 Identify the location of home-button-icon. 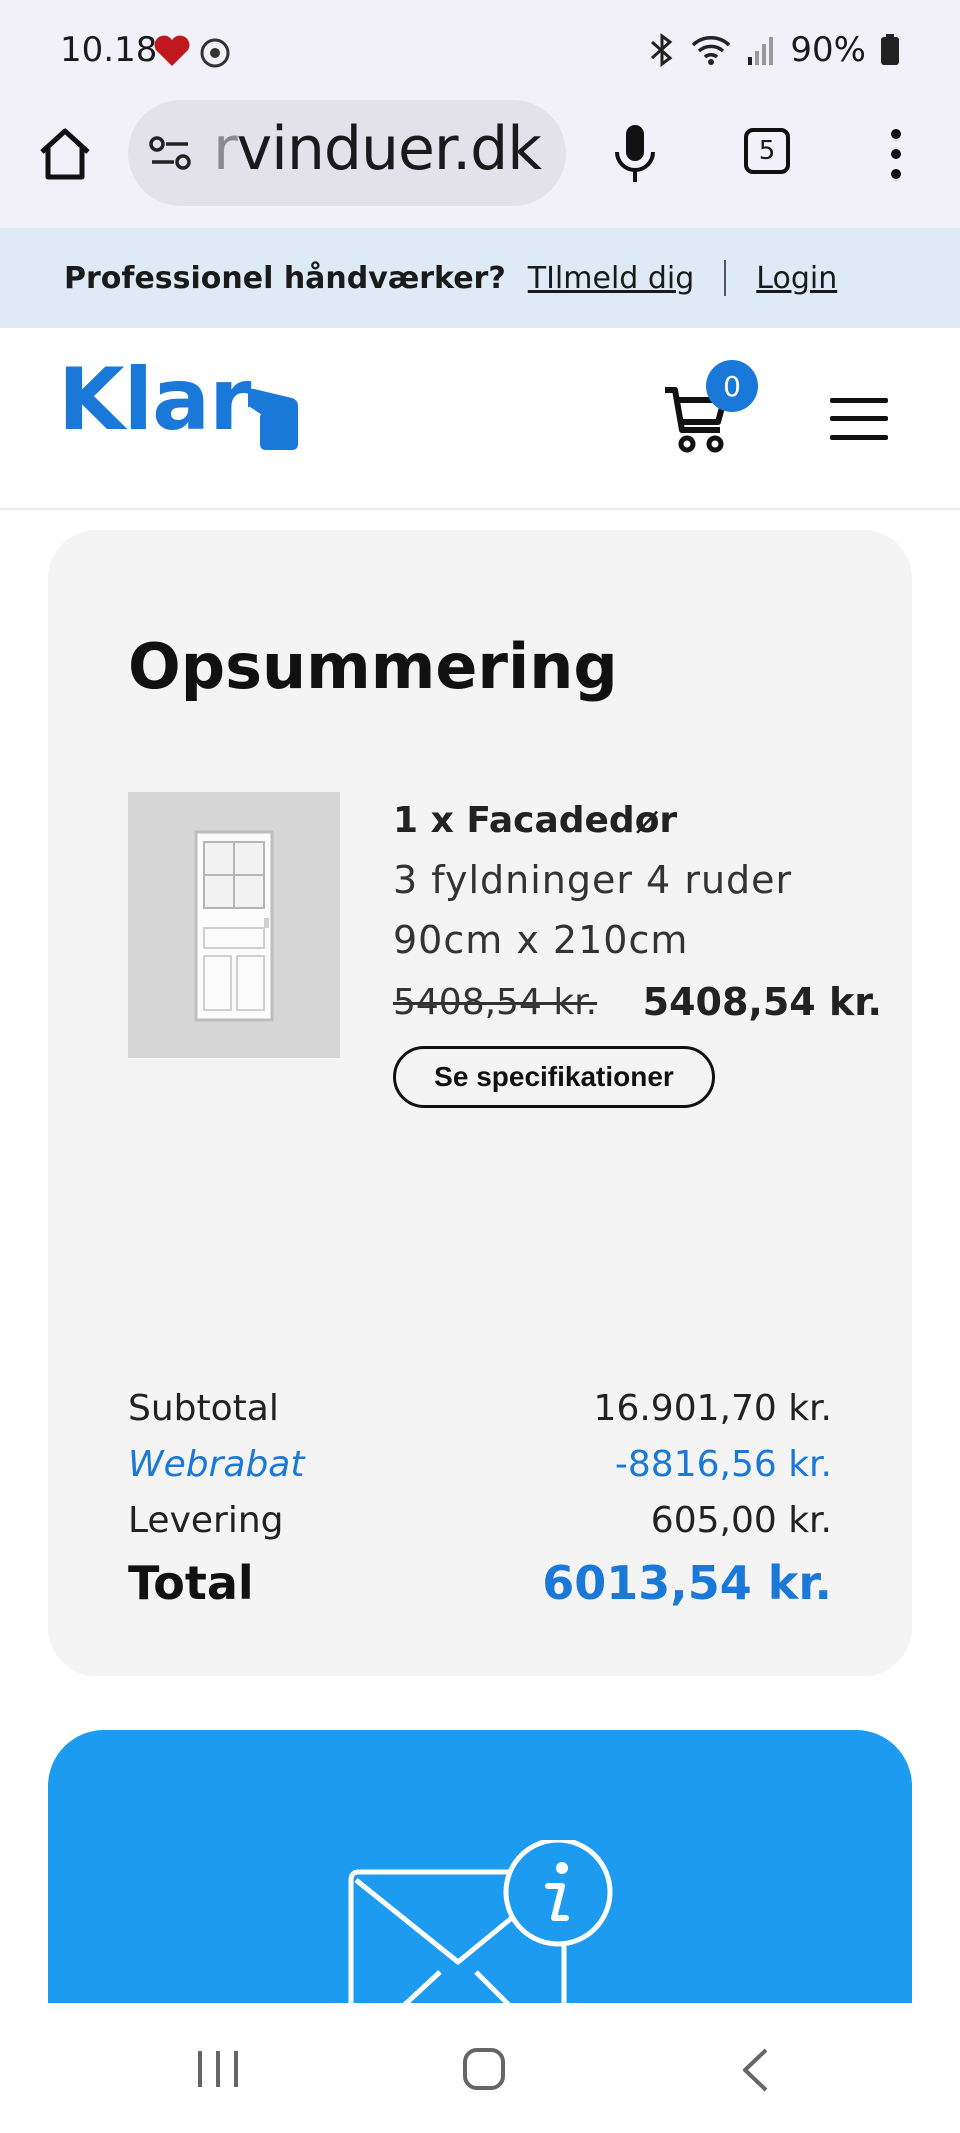
(484, 2069).